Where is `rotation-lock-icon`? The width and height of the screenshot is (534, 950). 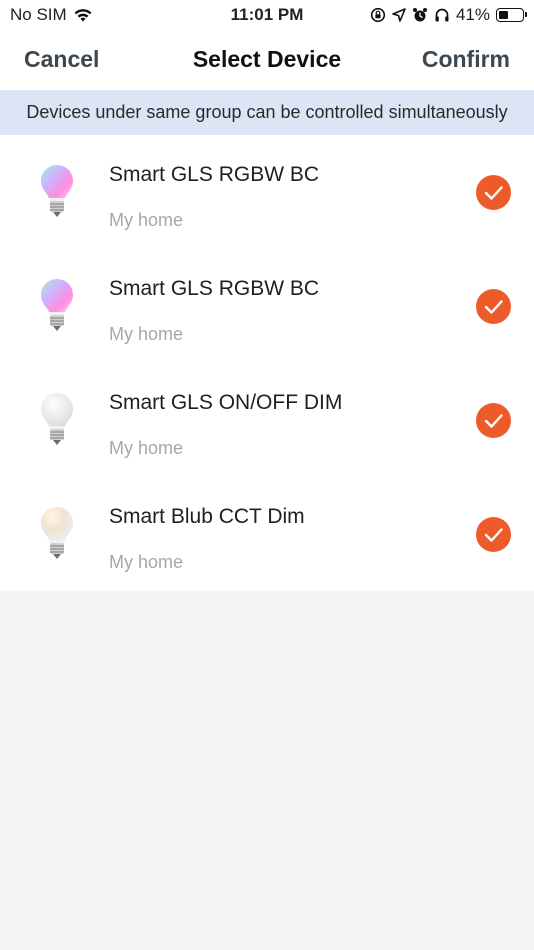 rotation-lock-icon is located at coordinates (378, 15).